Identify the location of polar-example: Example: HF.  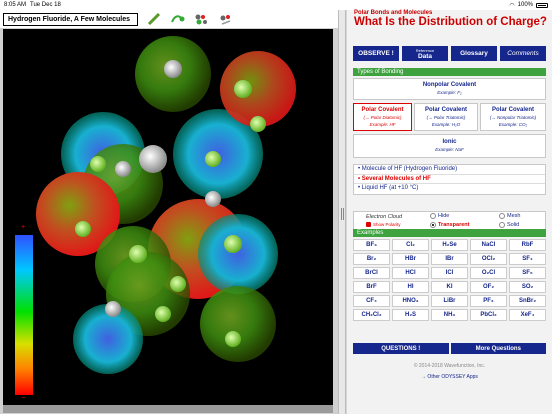
(382, 124).